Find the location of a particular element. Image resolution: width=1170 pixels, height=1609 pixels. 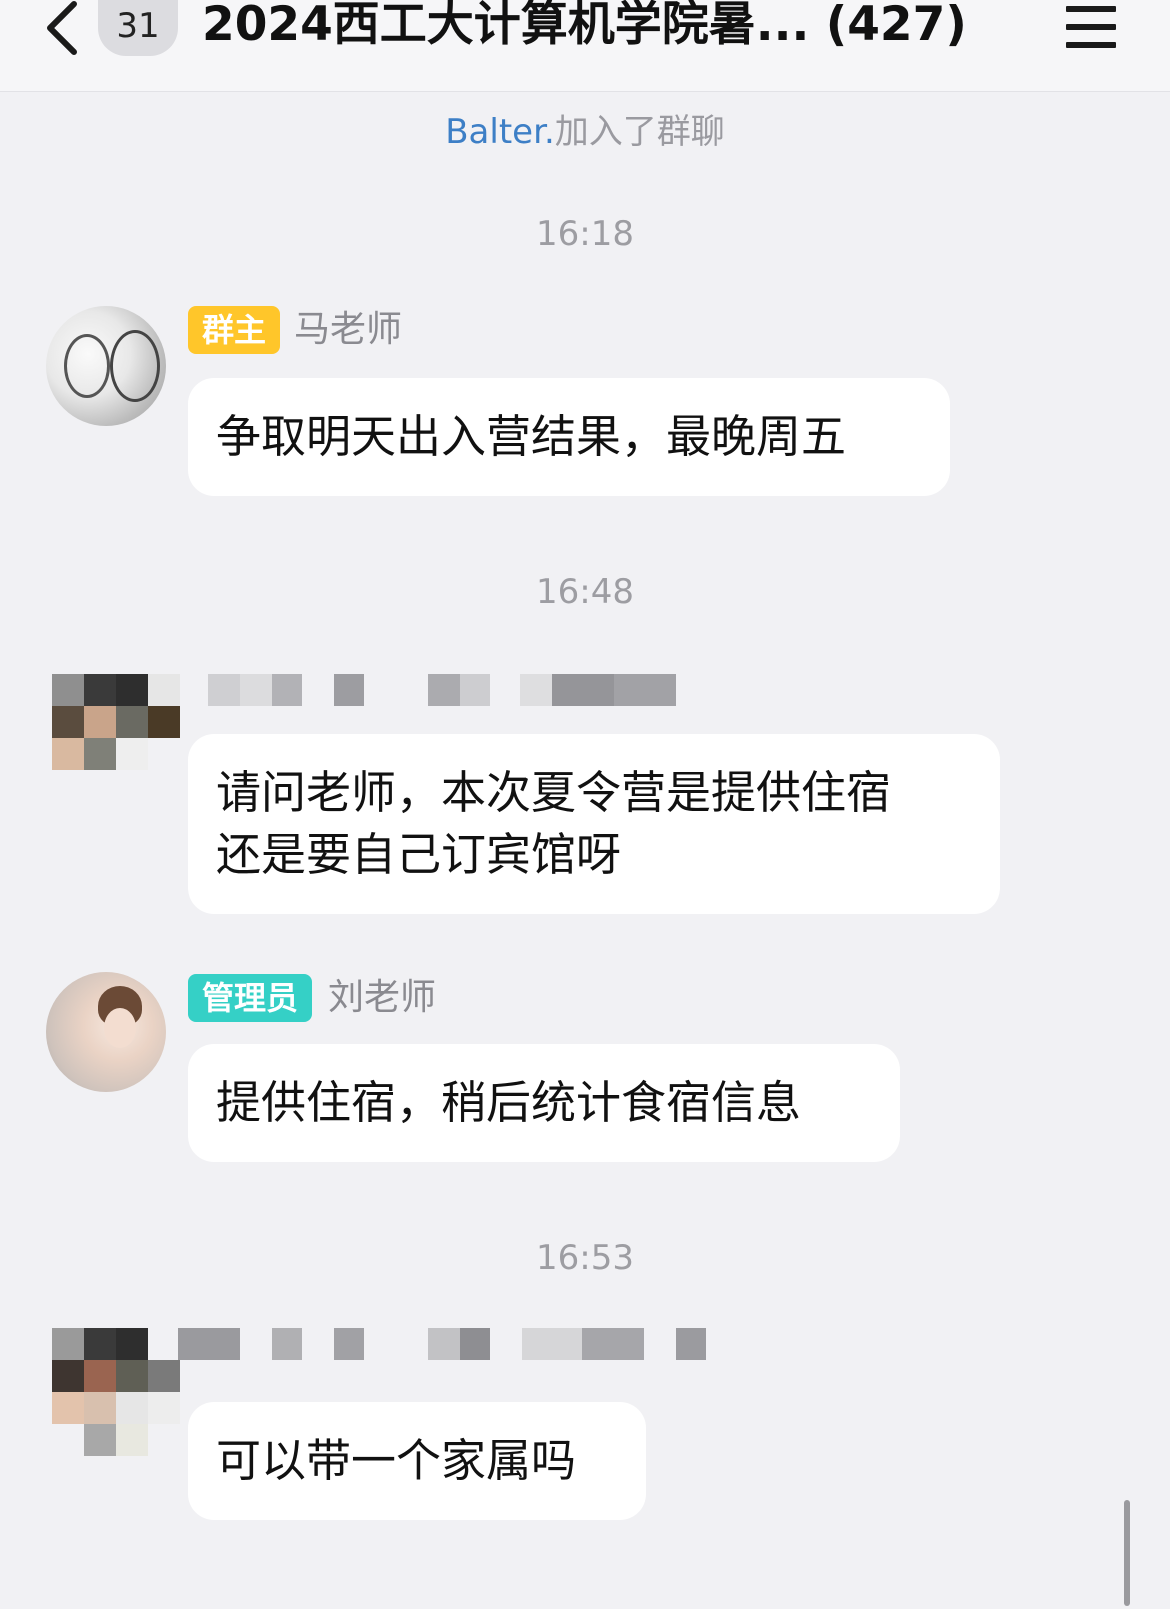

chevron-left-icon is located at coordinates (62, 28).